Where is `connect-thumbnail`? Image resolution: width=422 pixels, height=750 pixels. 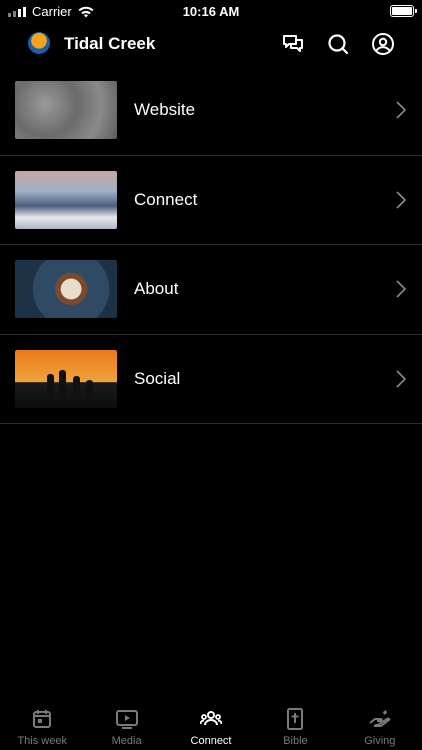
connect-thumbnail is located at coordinates (66, 199).